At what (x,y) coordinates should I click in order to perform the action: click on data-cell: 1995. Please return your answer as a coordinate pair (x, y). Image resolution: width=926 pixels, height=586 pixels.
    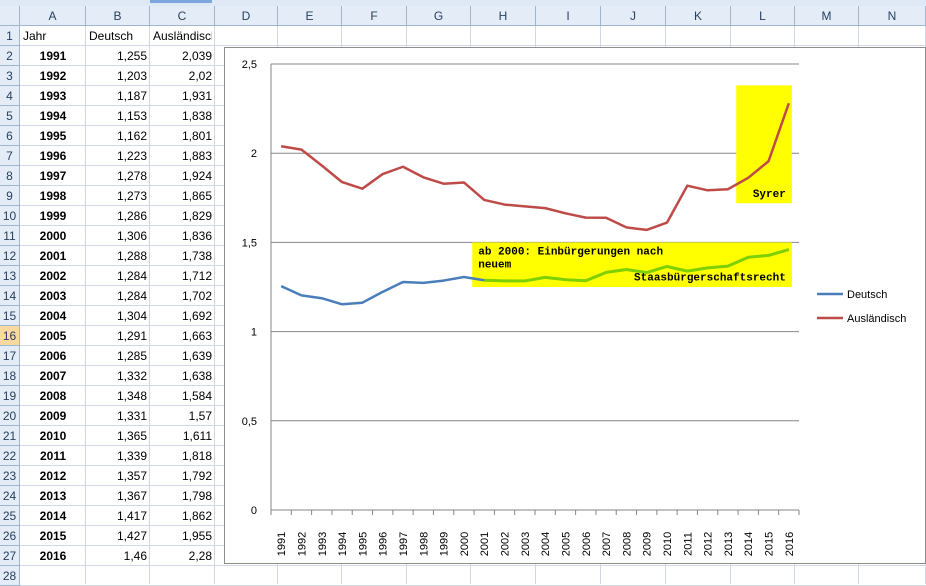
    Looking at the image, I should click on (53, 136).